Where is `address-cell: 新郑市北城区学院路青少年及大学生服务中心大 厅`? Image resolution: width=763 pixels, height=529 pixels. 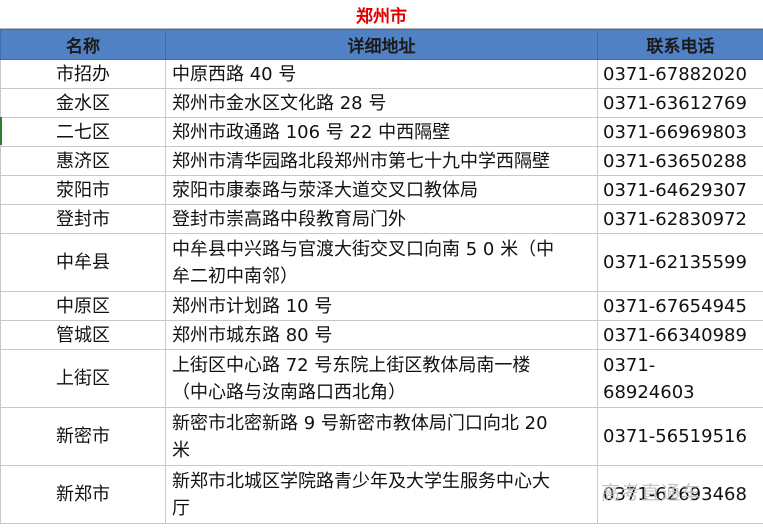
address-cell: 新郑市北城区学院路青少年及大学生服务中心大 厅 is located at coordinates (381, 494).